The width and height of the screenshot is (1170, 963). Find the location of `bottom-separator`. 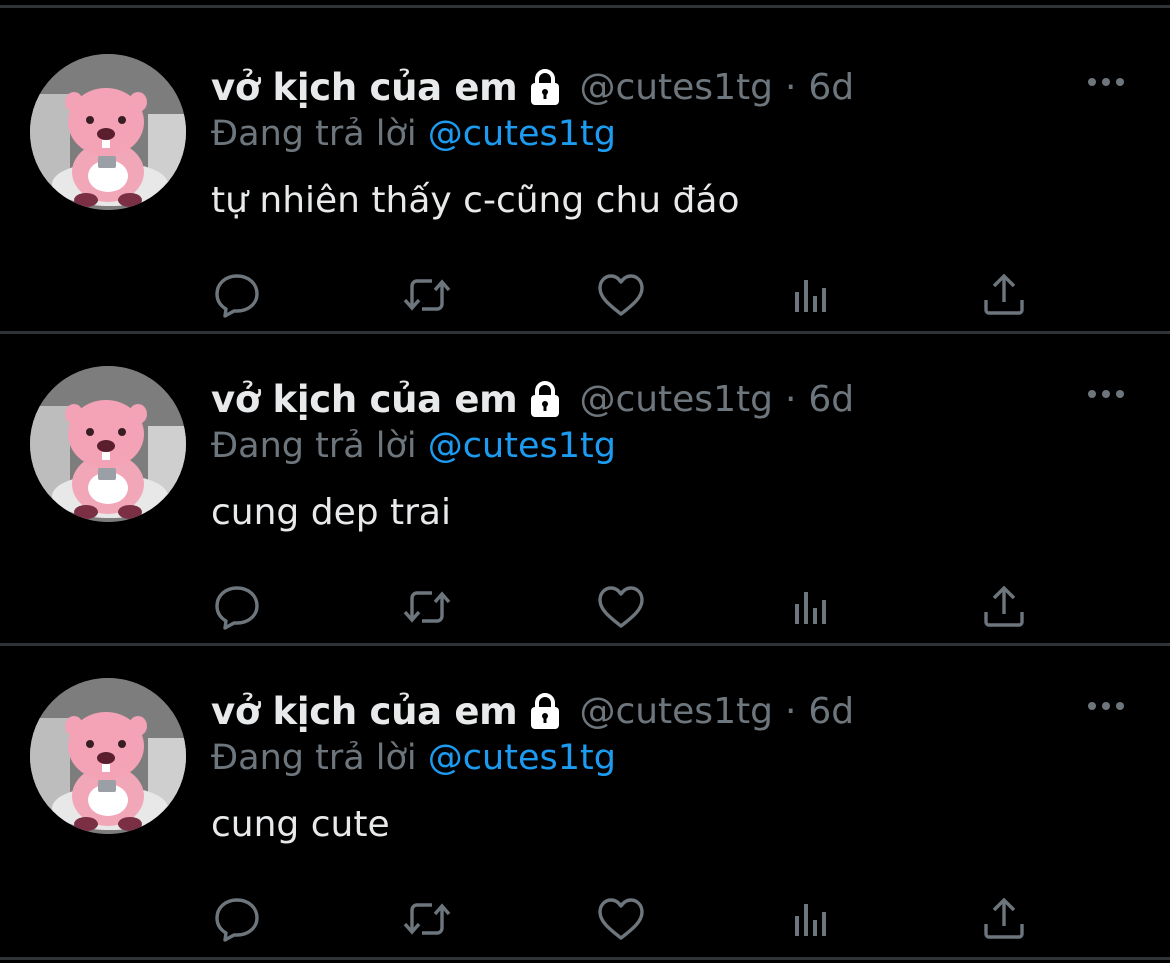

bottom-separator is located at coordinates (585, 958).